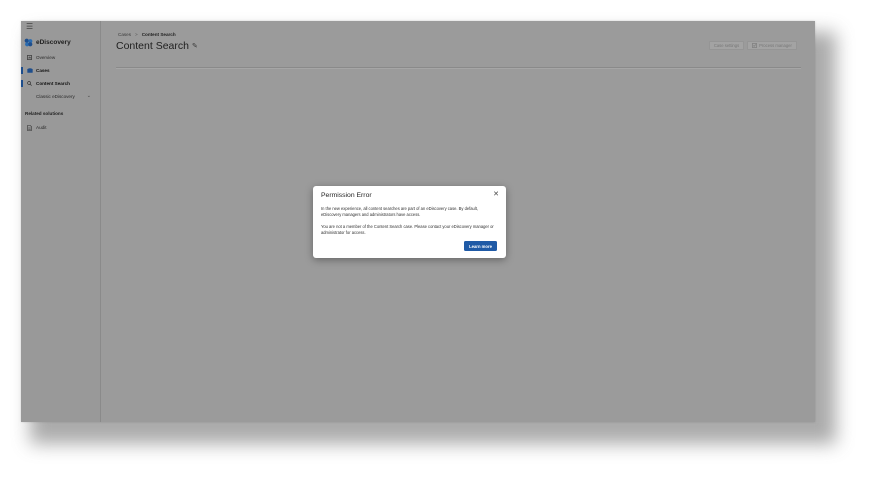  I want to click on breadcrumb-cases-link: Cases, so click(124, 34).